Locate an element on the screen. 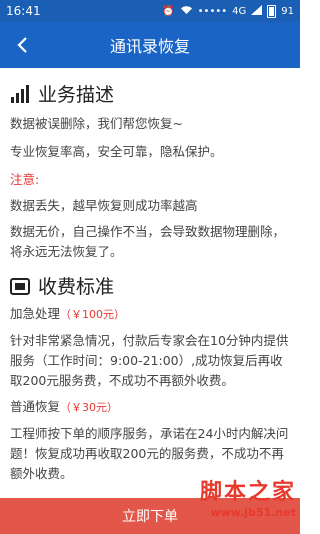 The image size is (320, 534). urgent-price: （￥100元） is located at coordinates (93, 314).